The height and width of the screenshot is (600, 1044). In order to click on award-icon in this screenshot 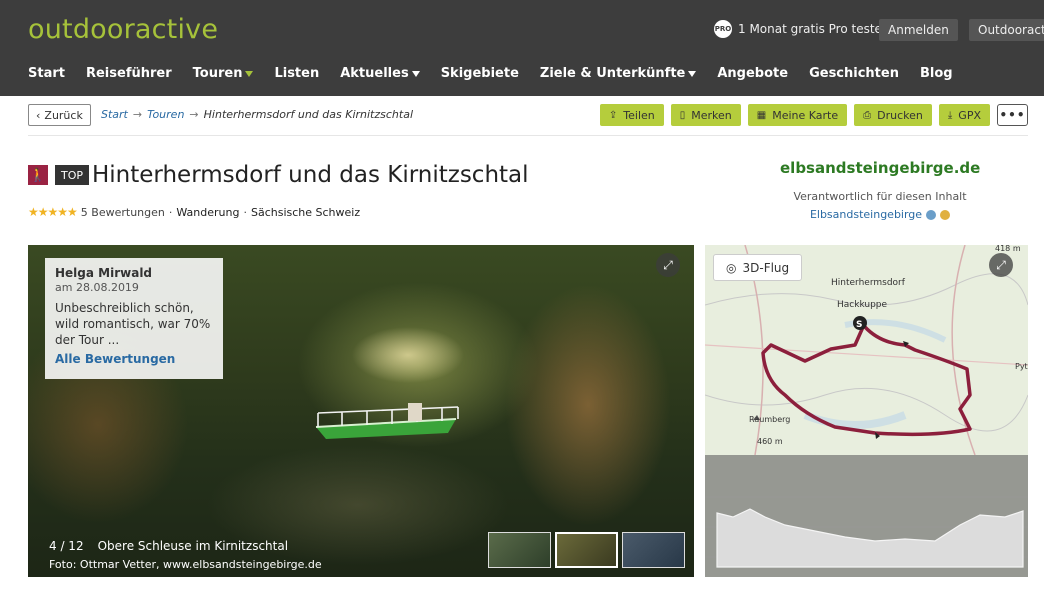, I will do `click(945, 214)`.